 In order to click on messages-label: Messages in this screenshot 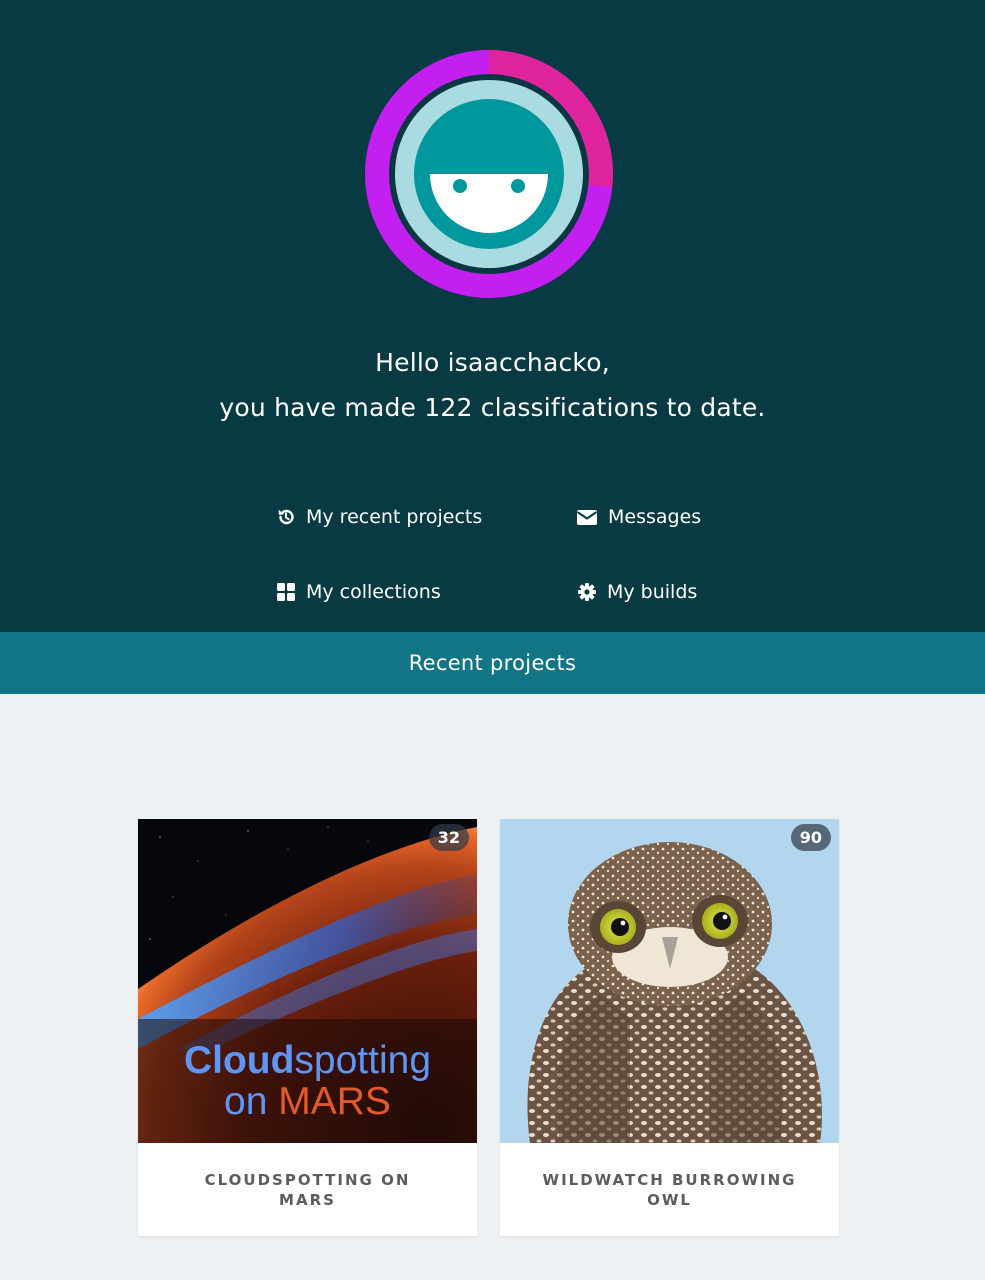, I will do `click(655, 517)`.